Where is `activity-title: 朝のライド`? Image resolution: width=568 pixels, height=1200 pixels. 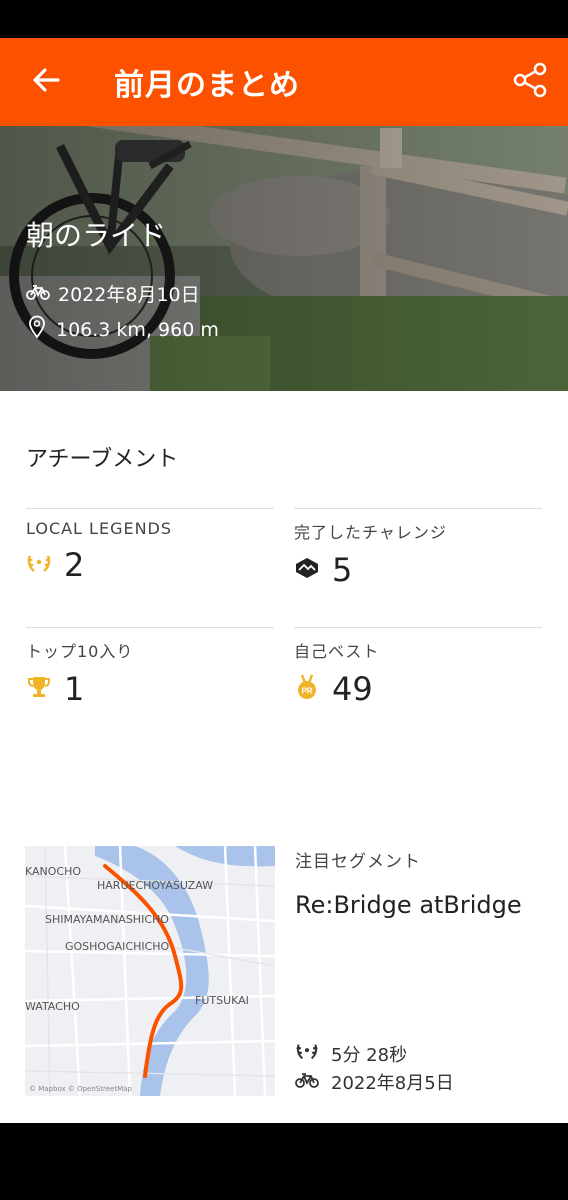 activity-title: 朝のライド is located at coordinates (96, 235).